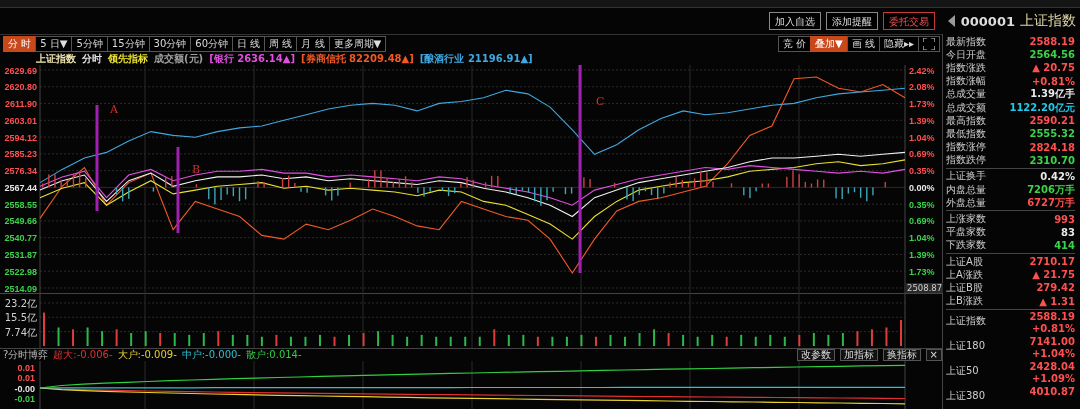  Describe the element at coordinates (20, 187) in the screenshot. I see `axis-label: 2567.44` at that location.